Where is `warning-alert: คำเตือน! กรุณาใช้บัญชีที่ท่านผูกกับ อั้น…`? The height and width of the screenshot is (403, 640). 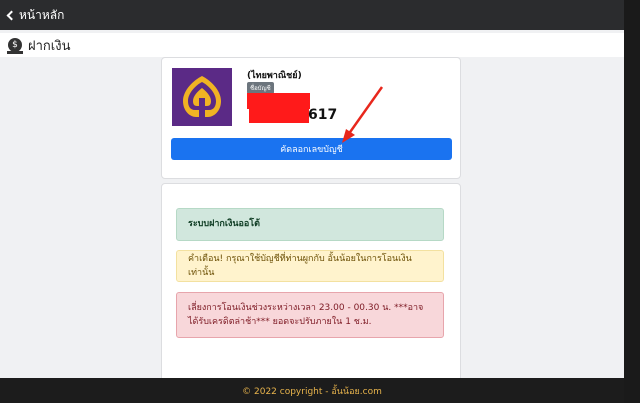 warning-alert: คำเตือน! กรุณาใช้บัญชีที่ท่านผูกกับ อั้น… is located at coordinates (310, 266).